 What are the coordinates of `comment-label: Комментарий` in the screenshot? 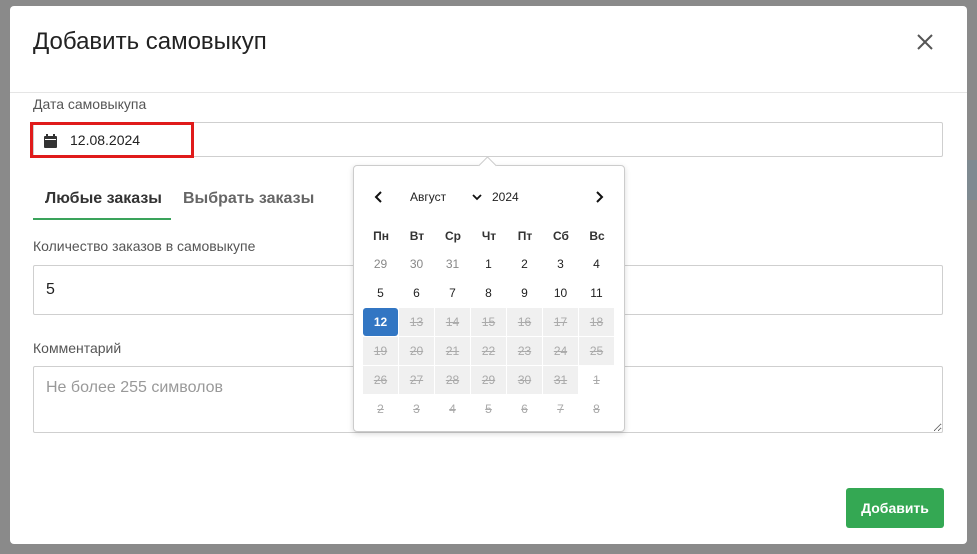 It's located at (77, 348).